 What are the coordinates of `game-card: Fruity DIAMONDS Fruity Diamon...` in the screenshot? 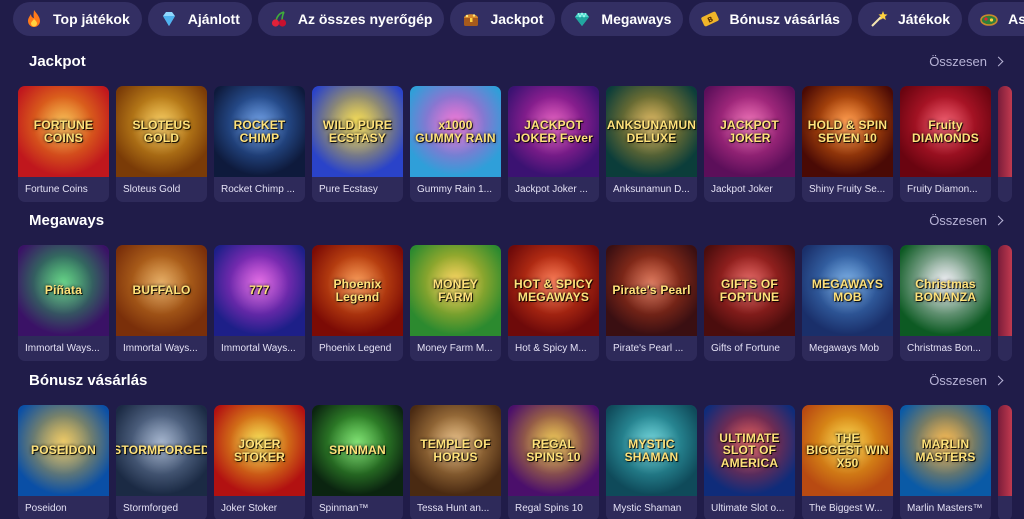 It's located at (945, 144).